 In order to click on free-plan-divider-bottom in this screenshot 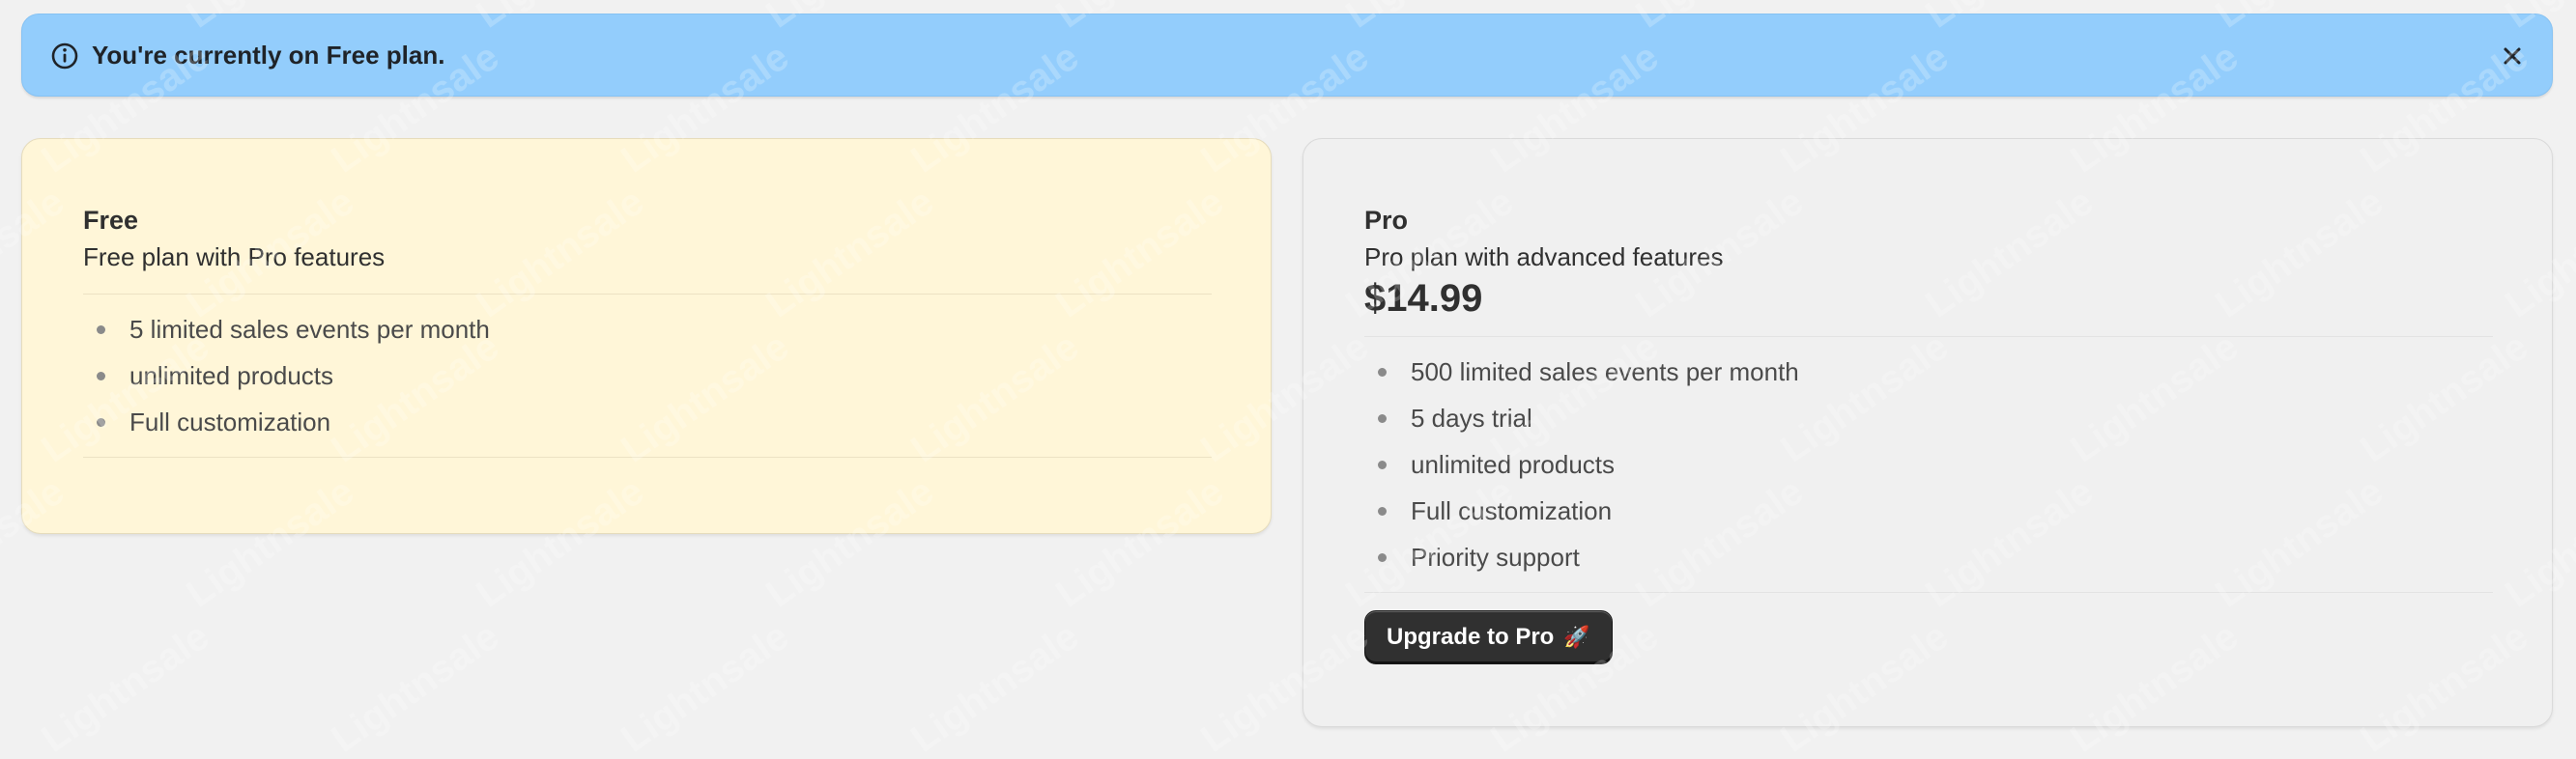, I will do `click(648, 457)`.